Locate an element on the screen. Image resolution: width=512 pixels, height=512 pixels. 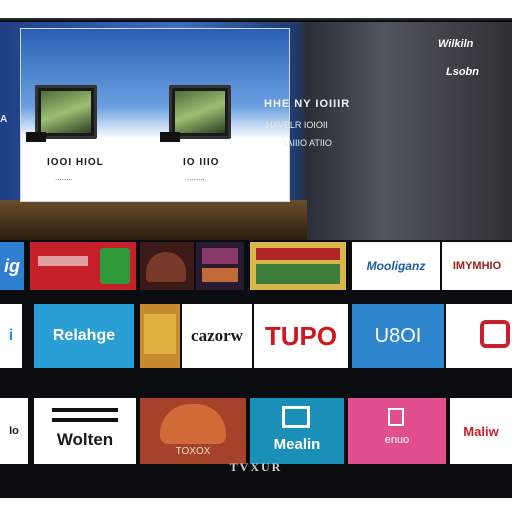
app-tile: U8OI is located at coordinates (398, 336).